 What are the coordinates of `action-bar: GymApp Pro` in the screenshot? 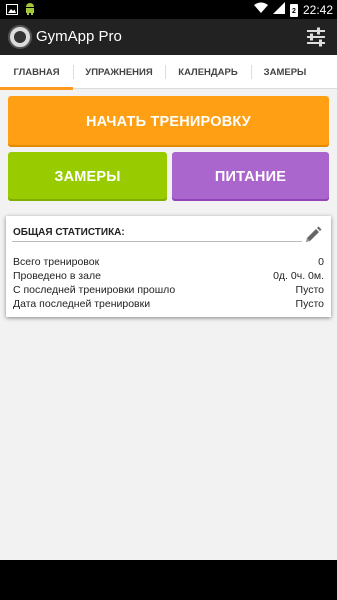 It's located at (168, 37).